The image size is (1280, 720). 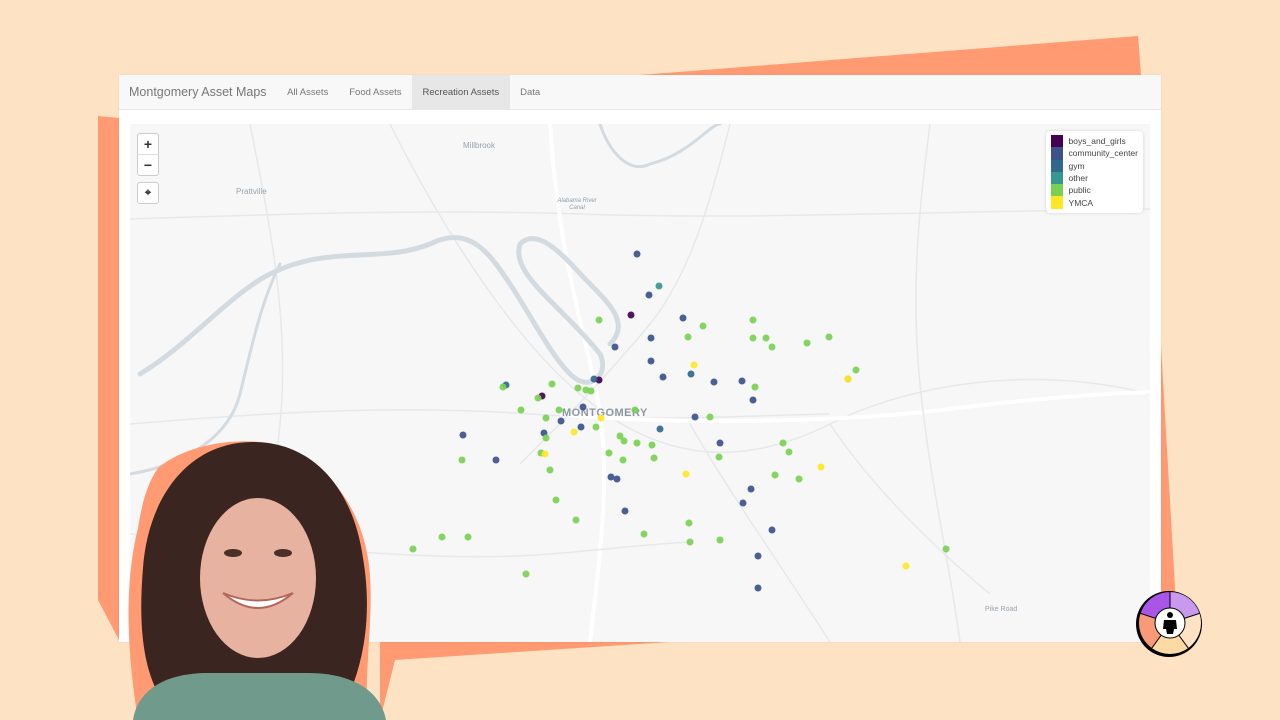 What do you see at coordinates (530, 92) in the screenshot?
I see `tab-data: Data` at bounding box center [530, 92].